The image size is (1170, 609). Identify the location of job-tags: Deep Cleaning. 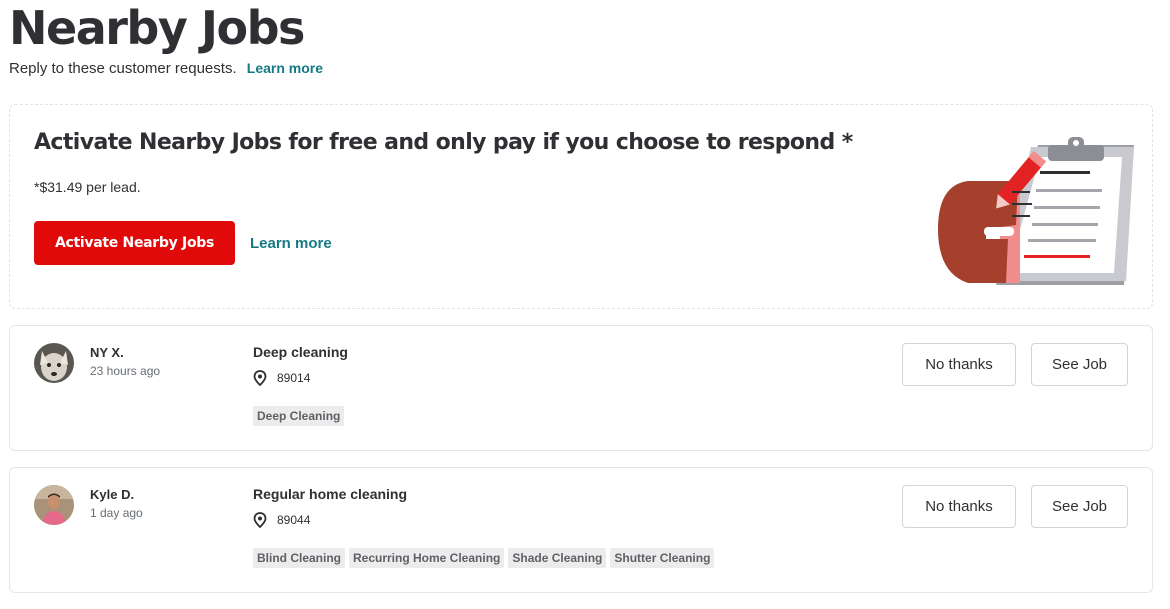
(299, 416).